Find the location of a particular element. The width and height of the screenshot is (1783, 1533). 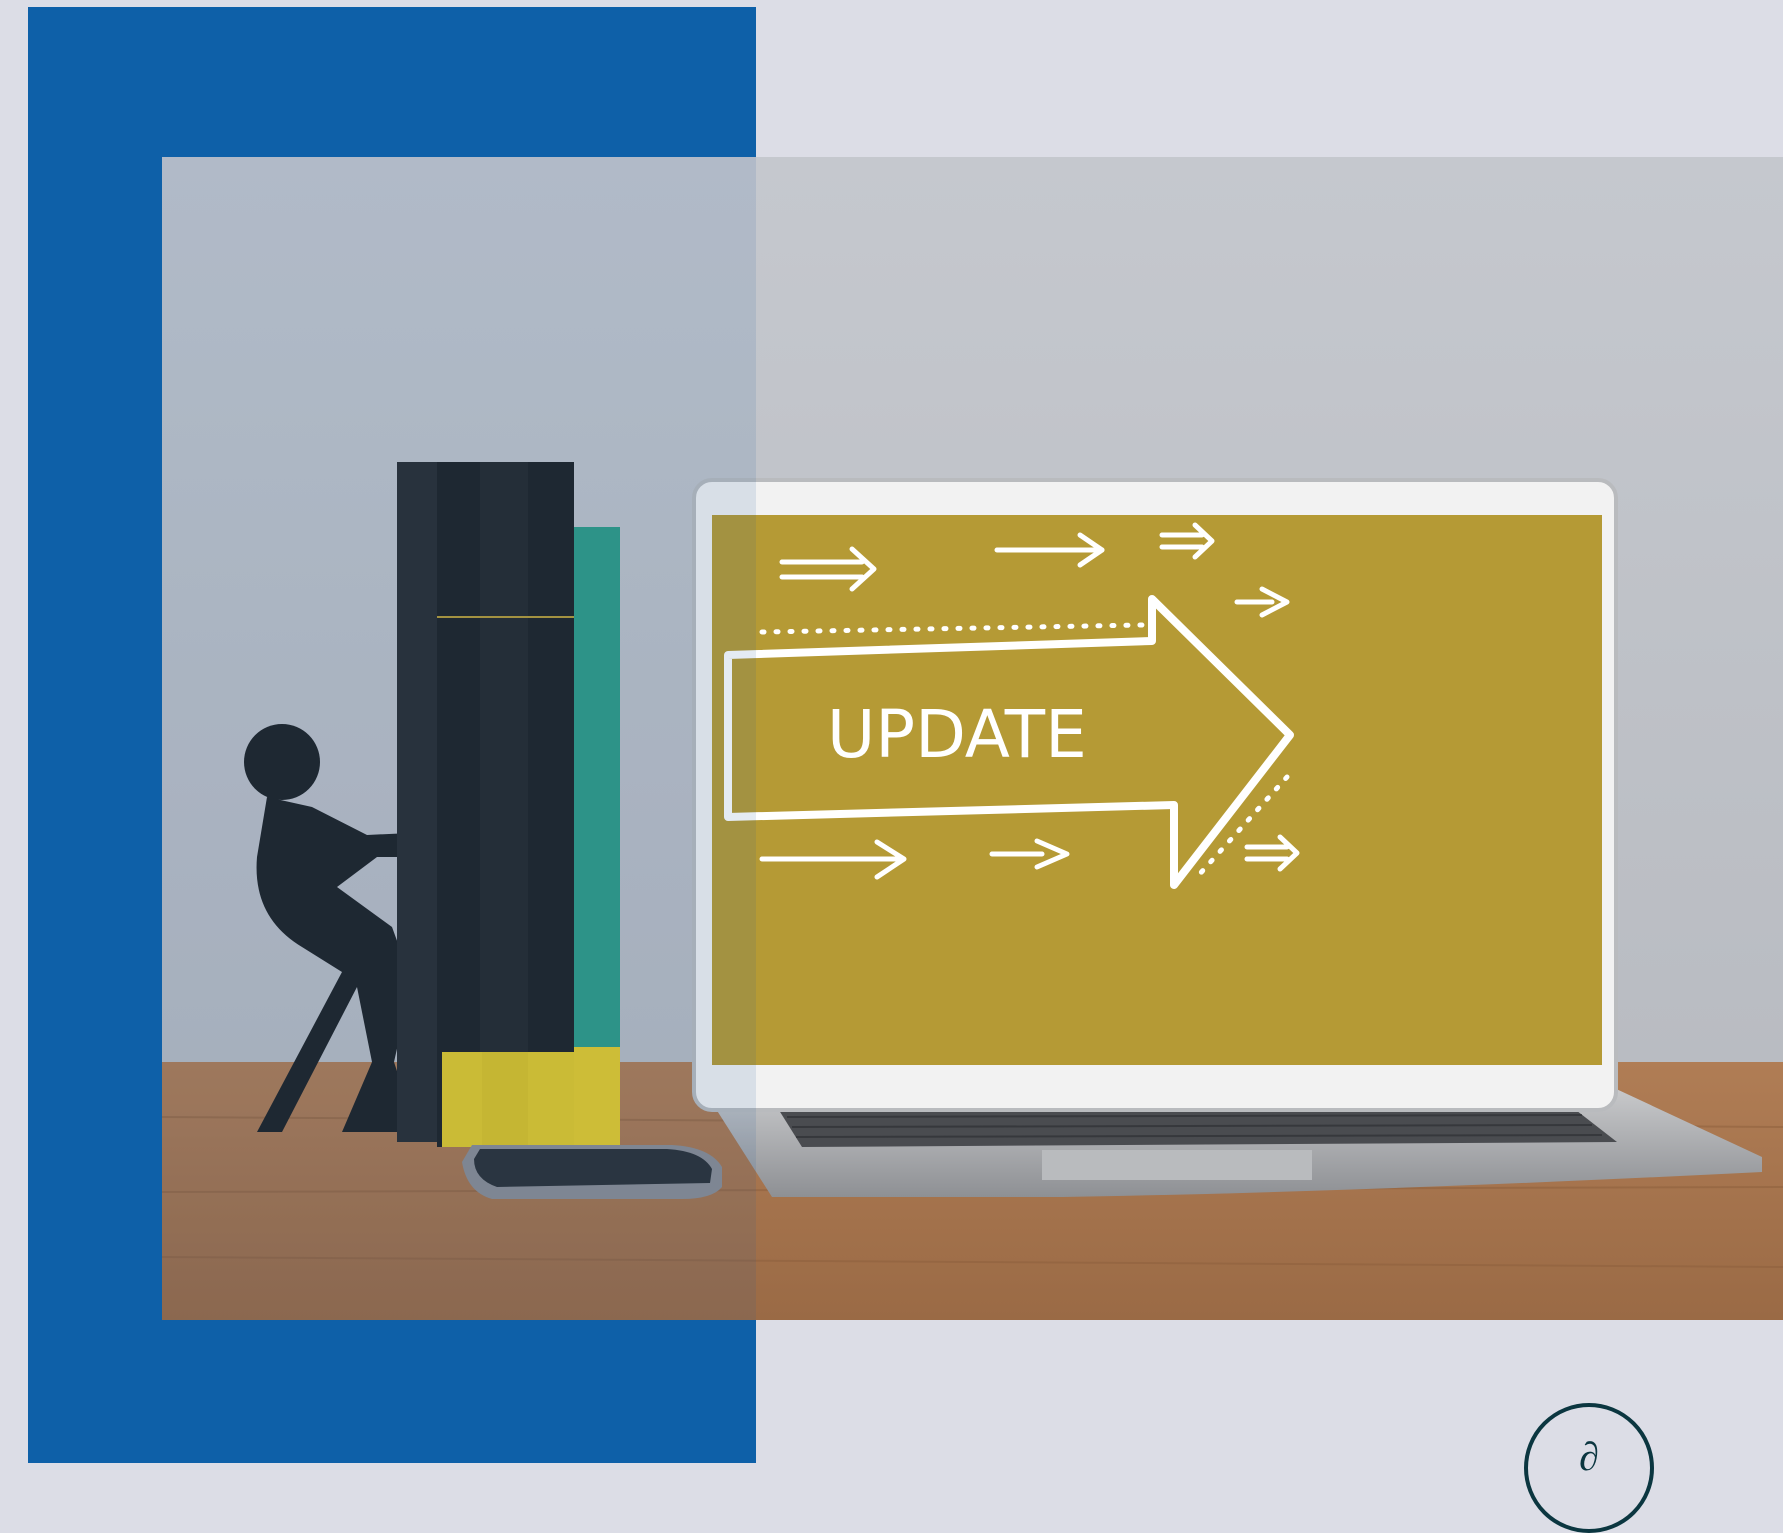

smartphone is located at coordinates (592, 1172).